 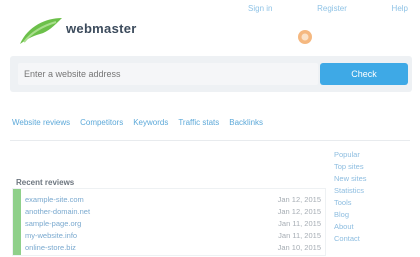 What do you see at coordinates (400, 11) in the screenshot?
I see `top-link-help: Help` at bounding box center [400, 11].